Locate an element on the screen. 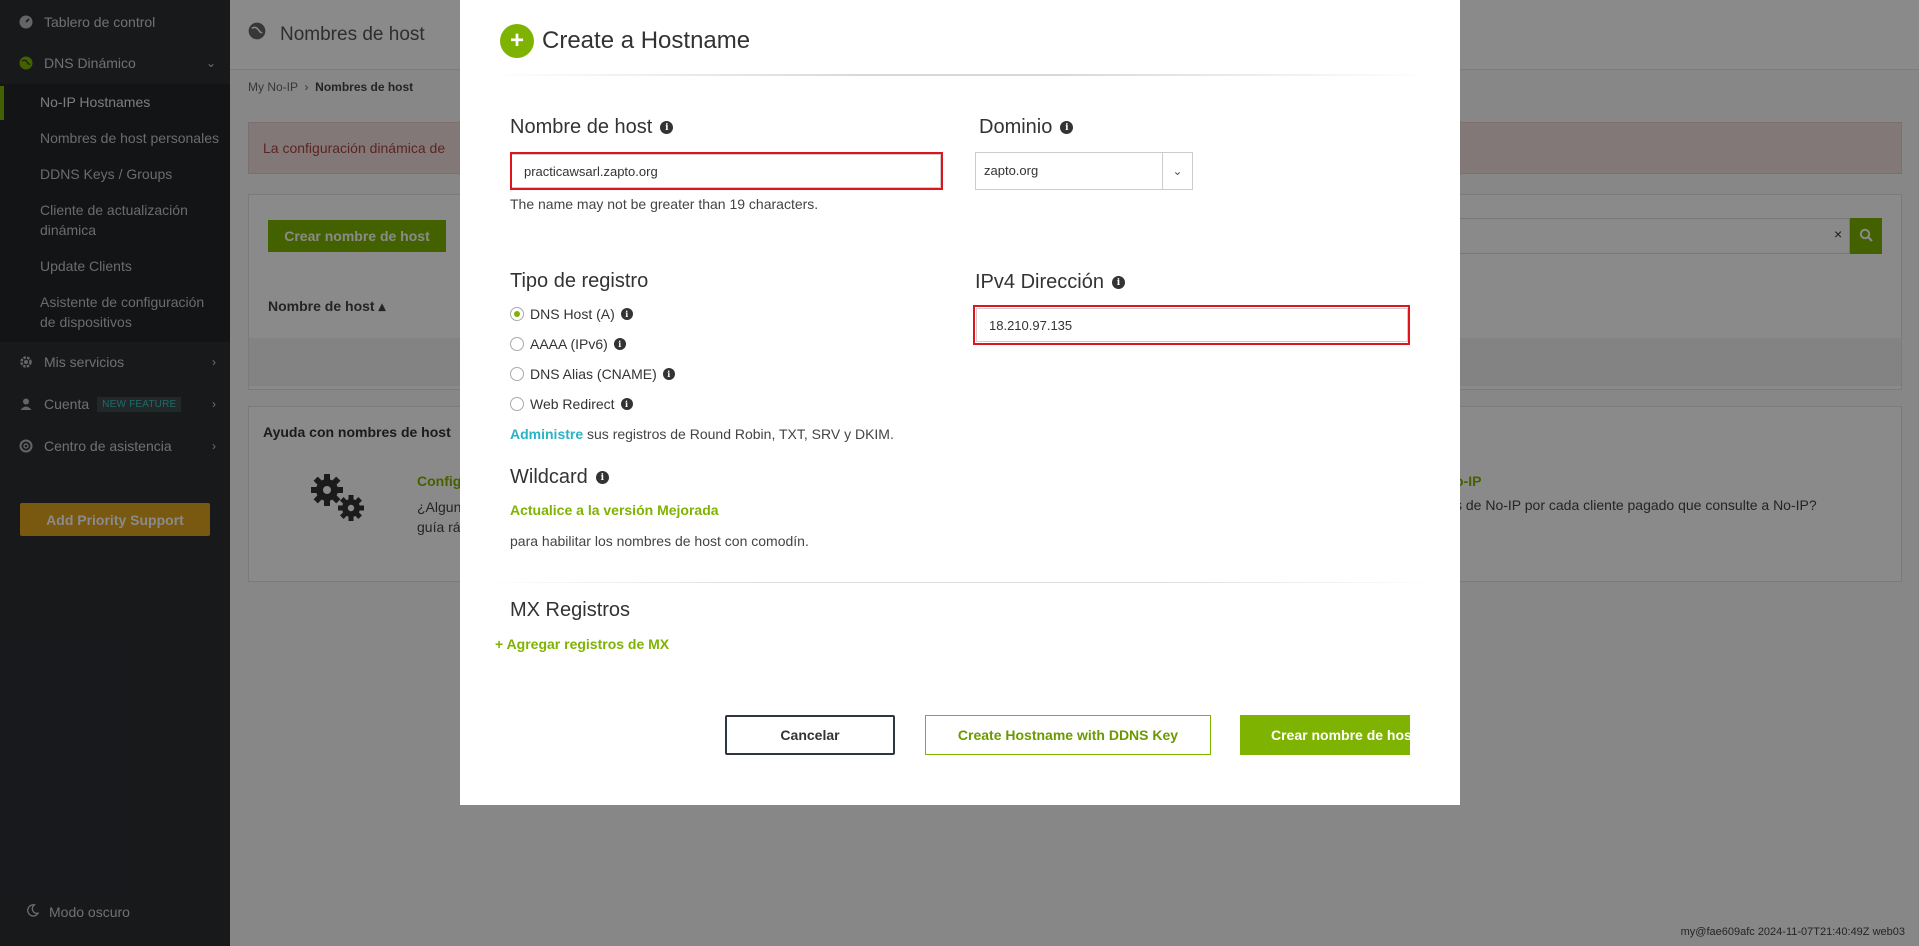 The width and height of the screenshot is (1919, 946). radio-label: Web Redirect is located at coordinates (572, 404).